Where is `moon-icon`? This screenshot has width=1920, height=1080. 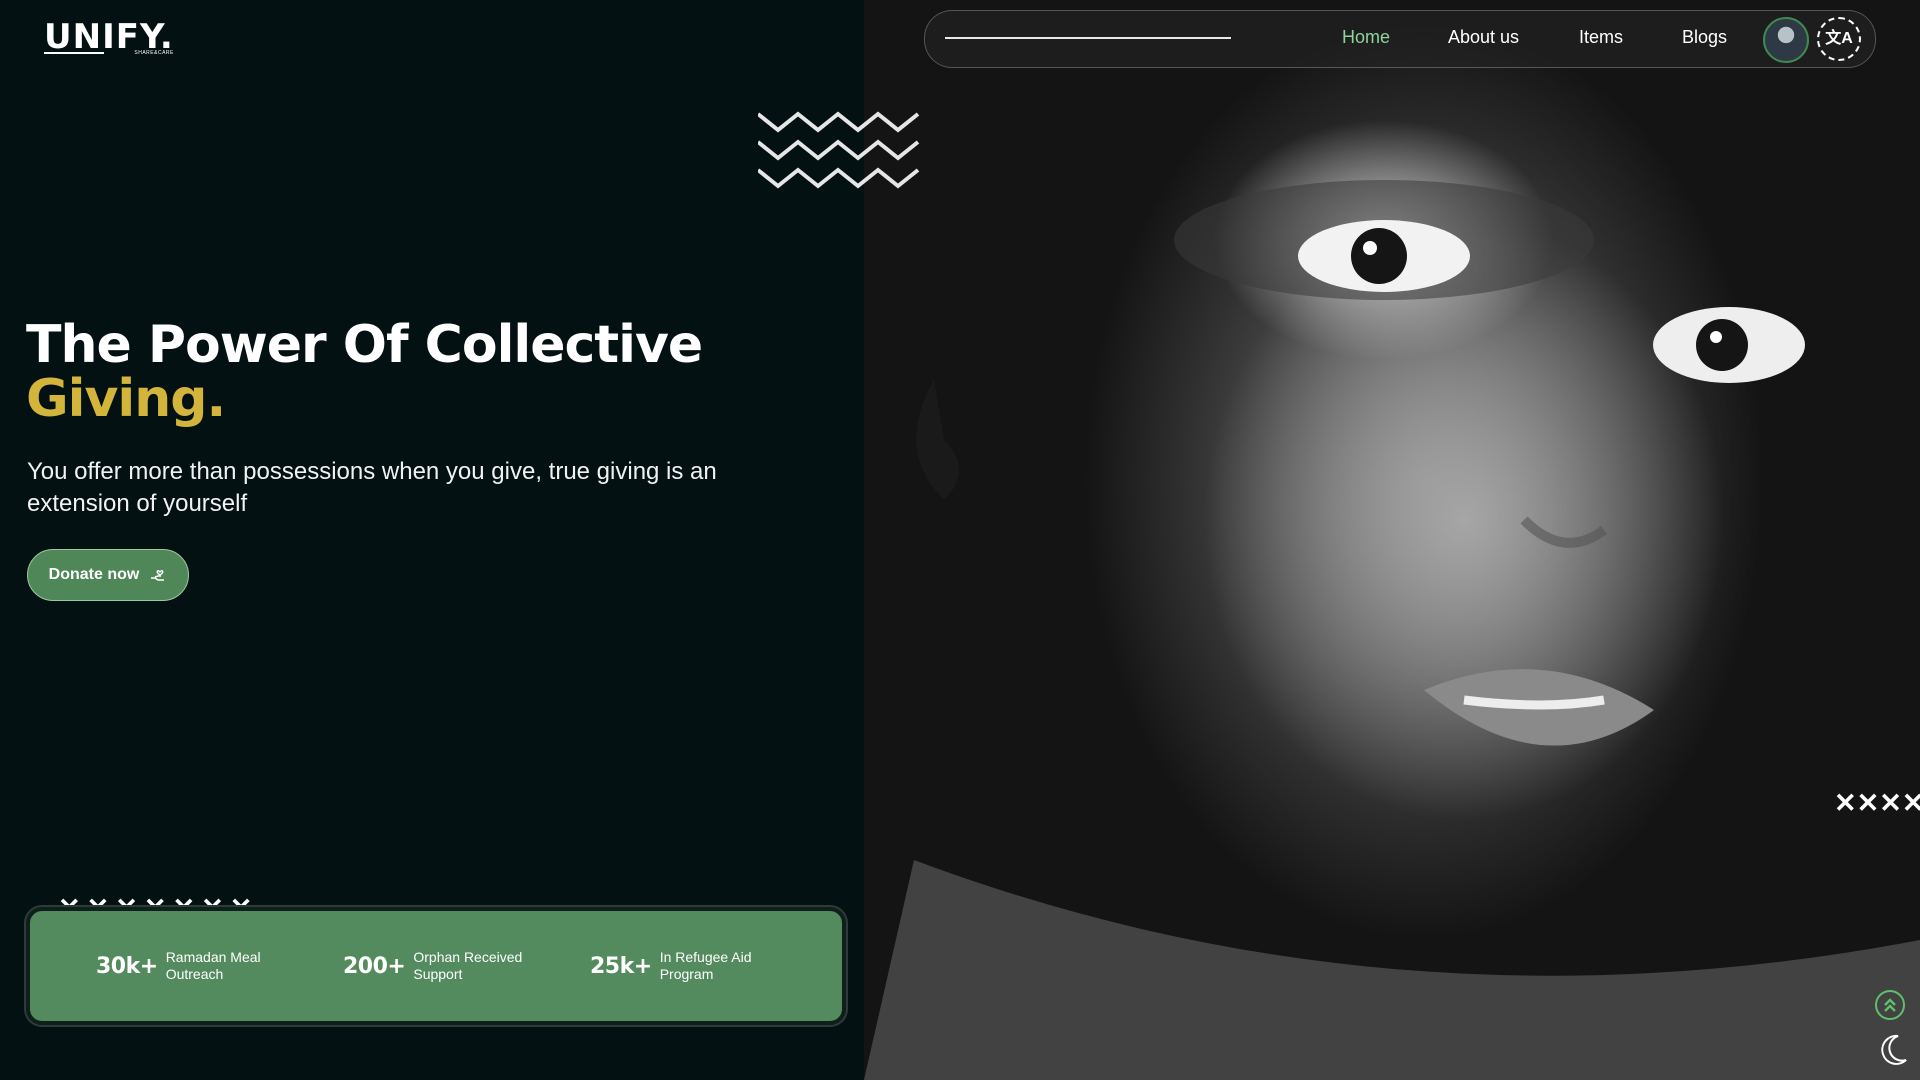 moon-icon is located at coordinates (1892, 1050).